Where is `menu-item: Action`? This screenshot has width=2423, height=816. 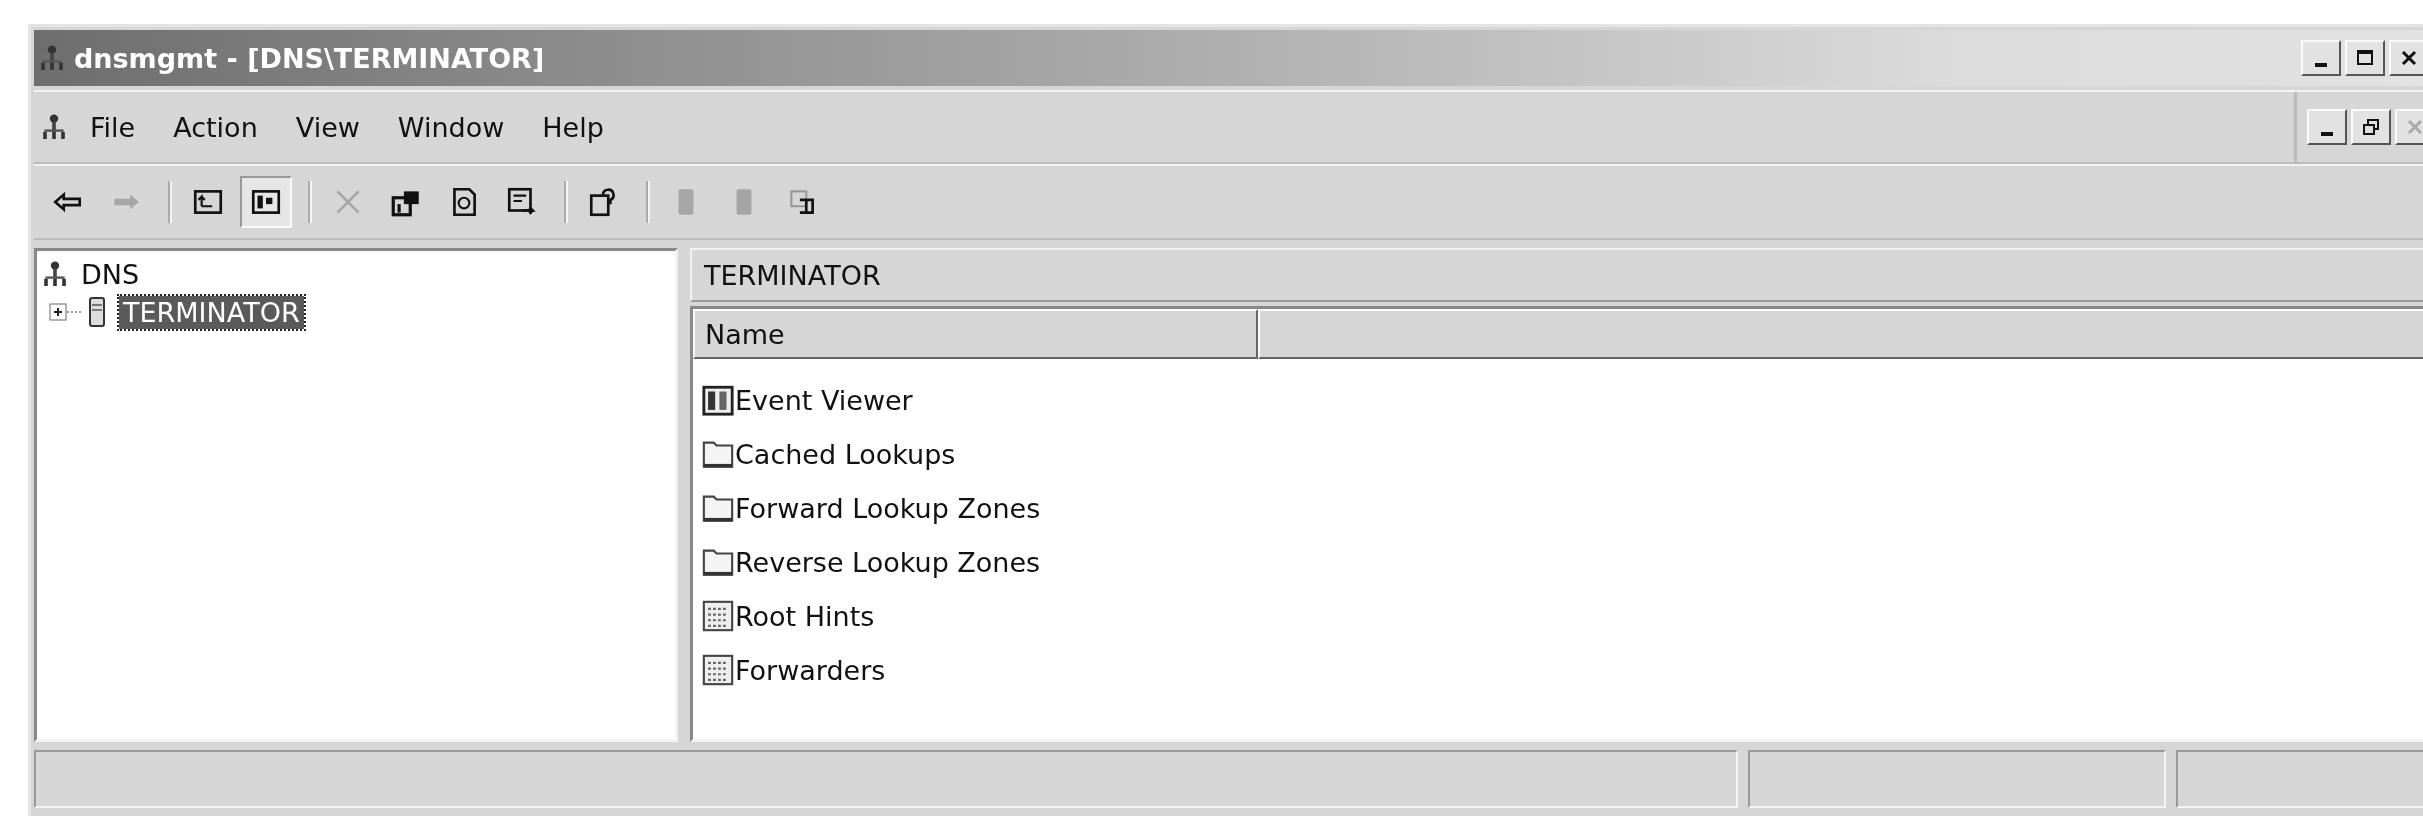
menu-item: Action is located at coordinates (215, 127).